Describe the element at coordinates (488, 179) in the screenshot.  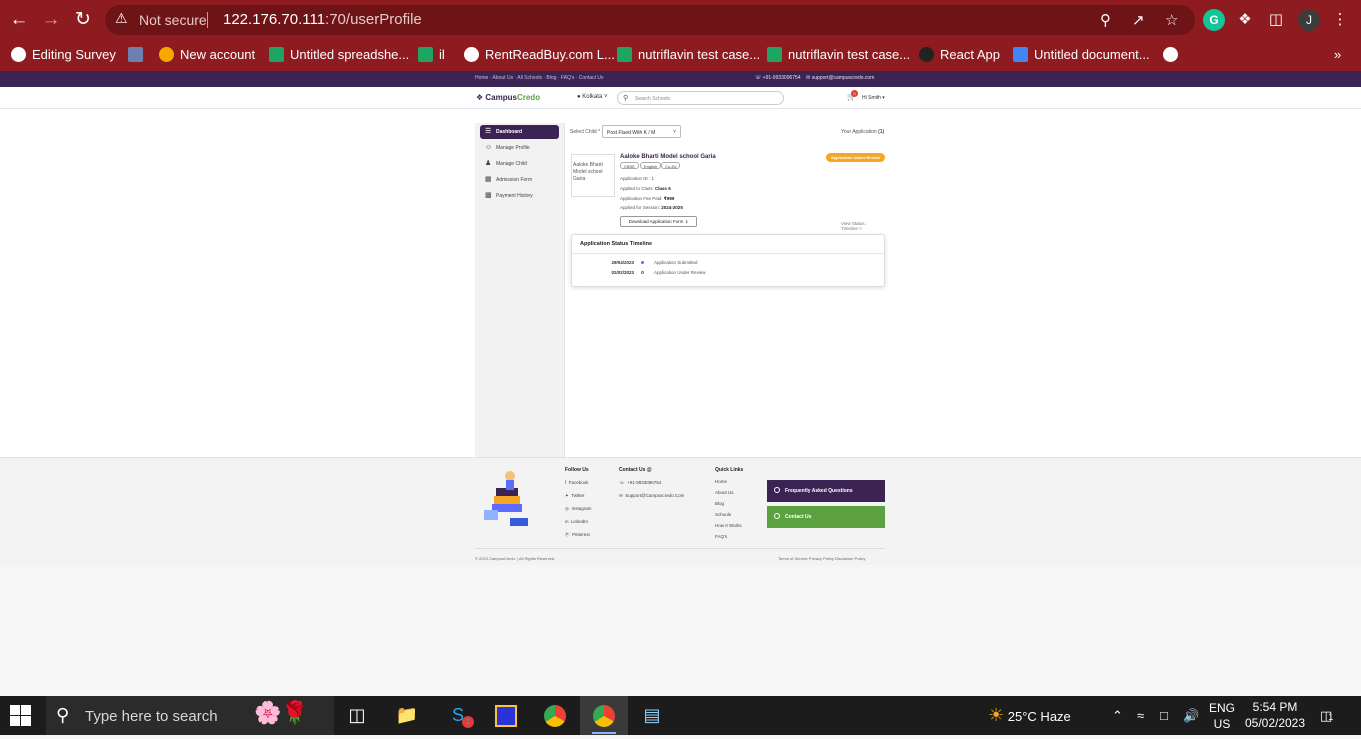
I see `form-icon: ▦` at that location.